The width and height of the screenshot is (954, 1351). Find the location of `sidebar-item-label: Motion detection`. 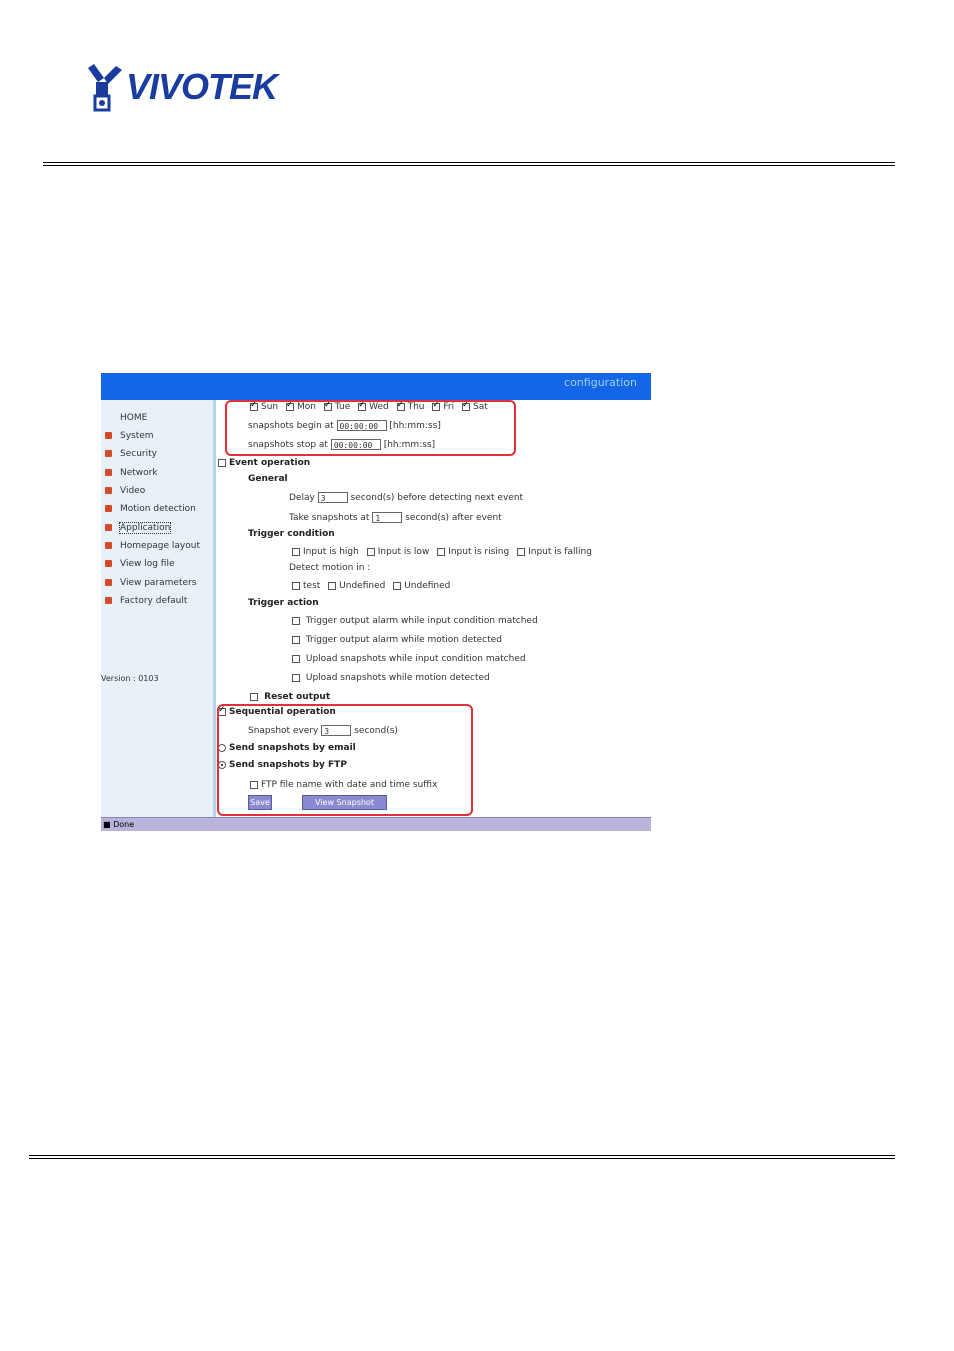

sidebar-item-label: Motion detection is located at coordinates (158, 509).